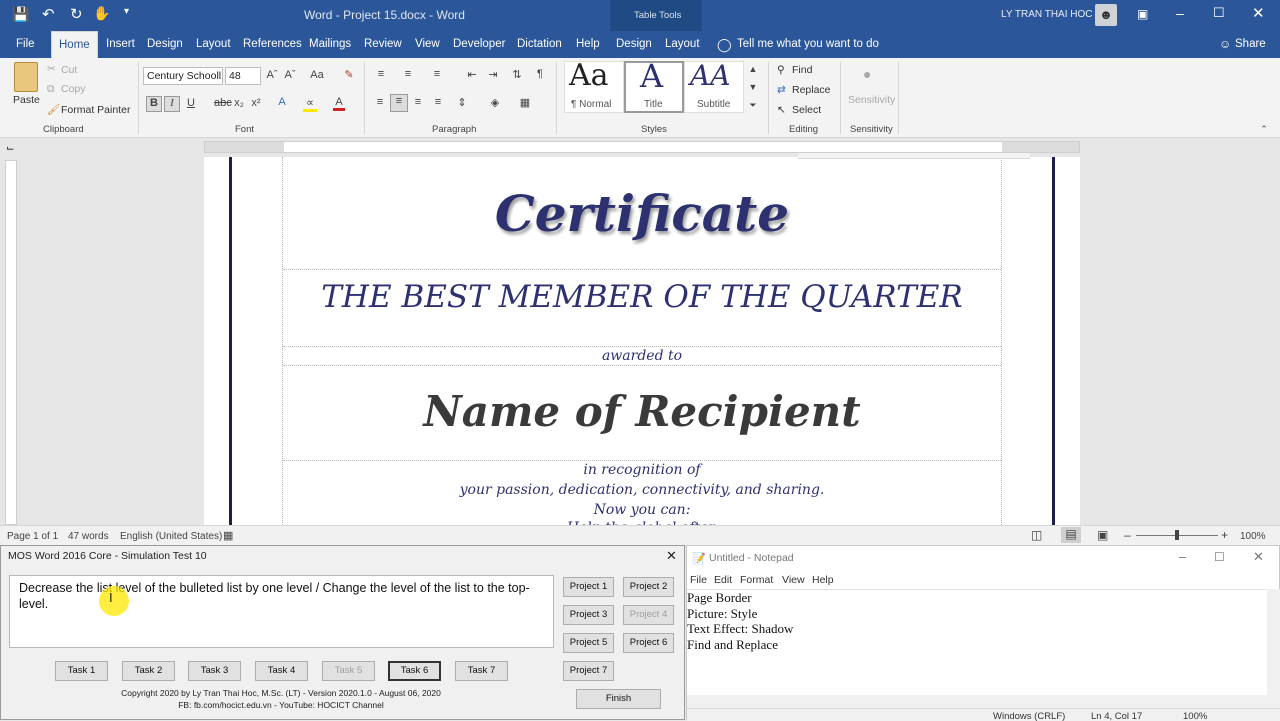  I want to click on clear-formatting-icon: ✎, so click(349, 74).